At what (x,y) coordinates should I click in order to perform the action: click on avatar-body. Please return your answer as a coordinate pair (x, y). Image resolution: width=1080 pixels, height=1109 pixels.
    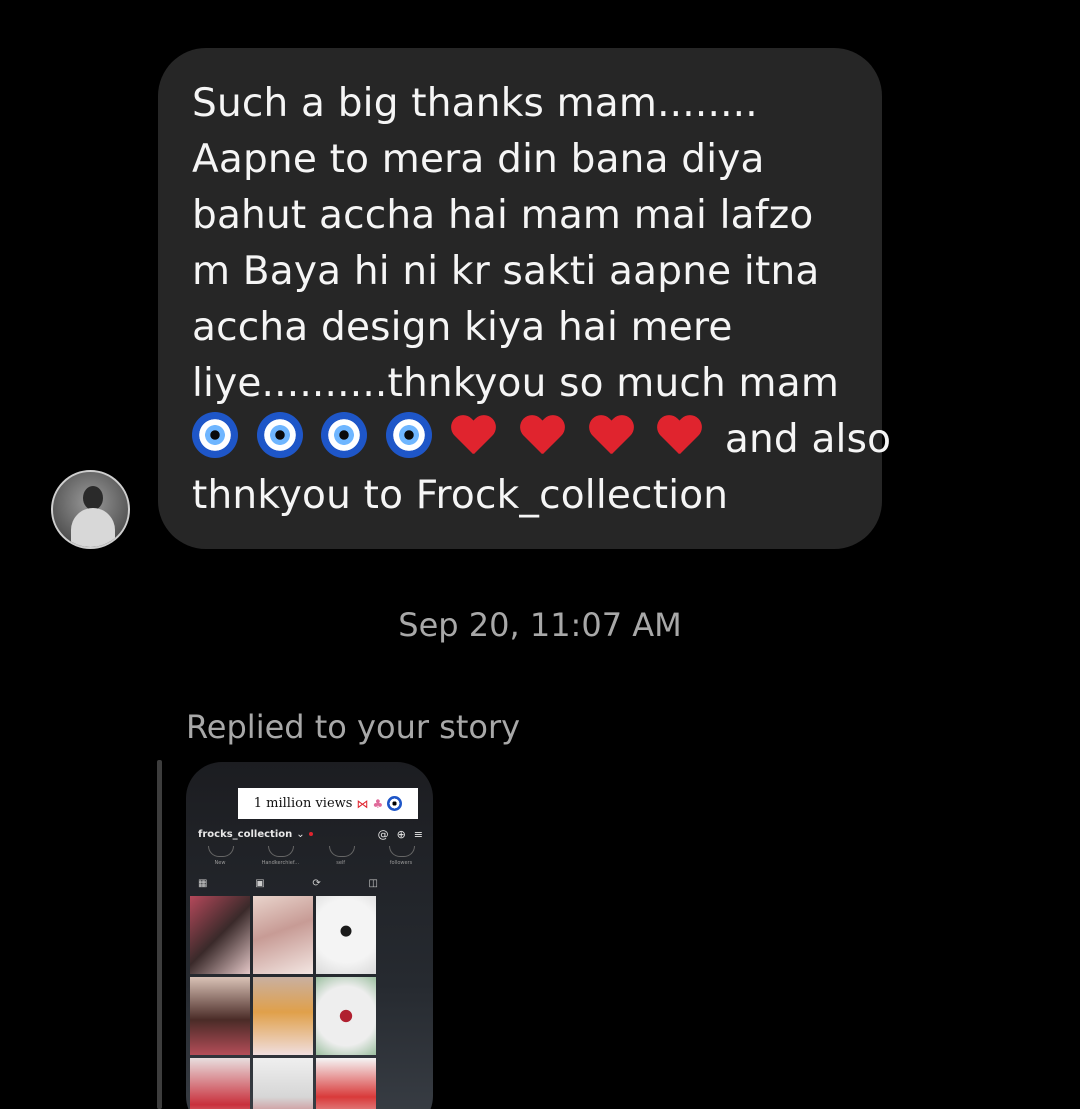
    Looking at the image, I should click on (93, 527).